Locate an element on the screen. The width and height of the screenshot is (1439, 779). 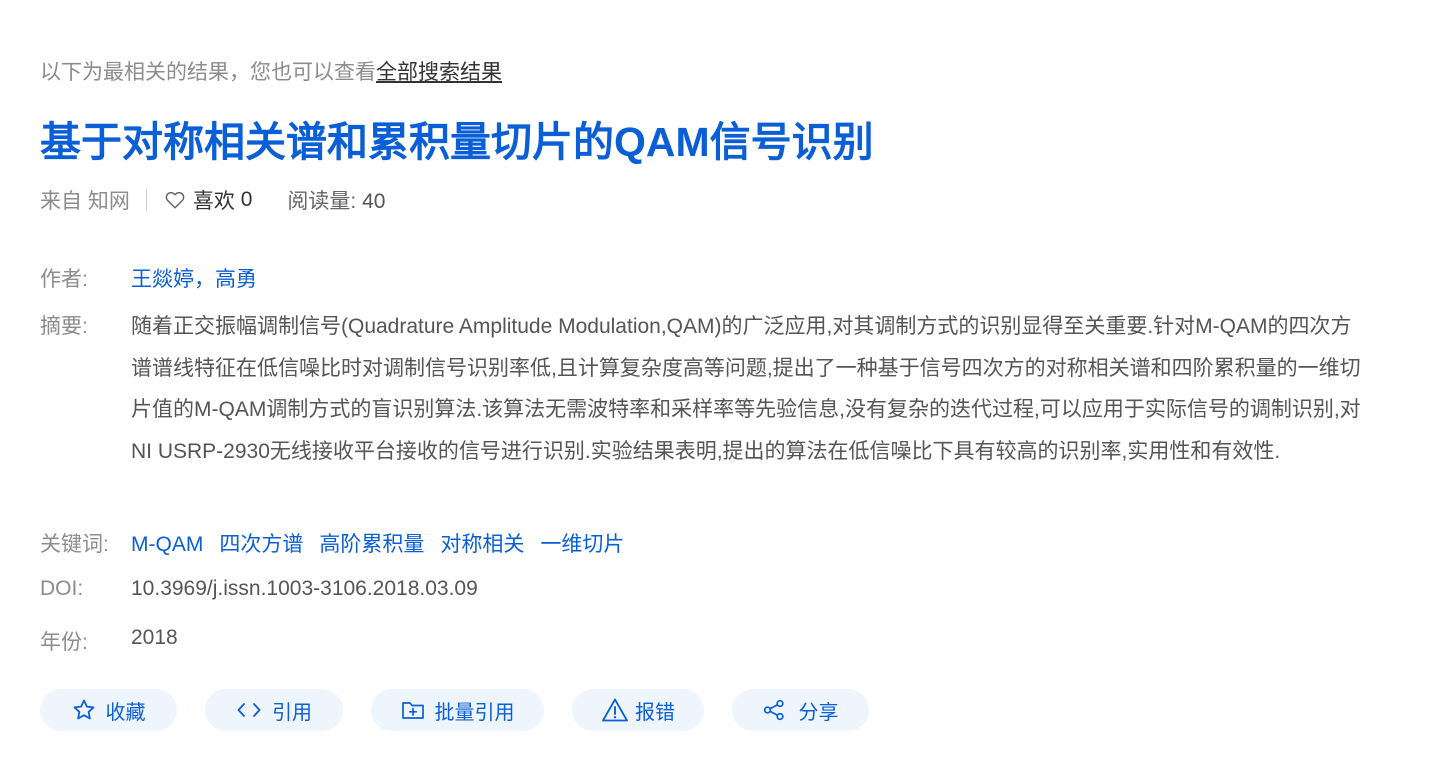
meta-divider is located at coordinates (146, 200).